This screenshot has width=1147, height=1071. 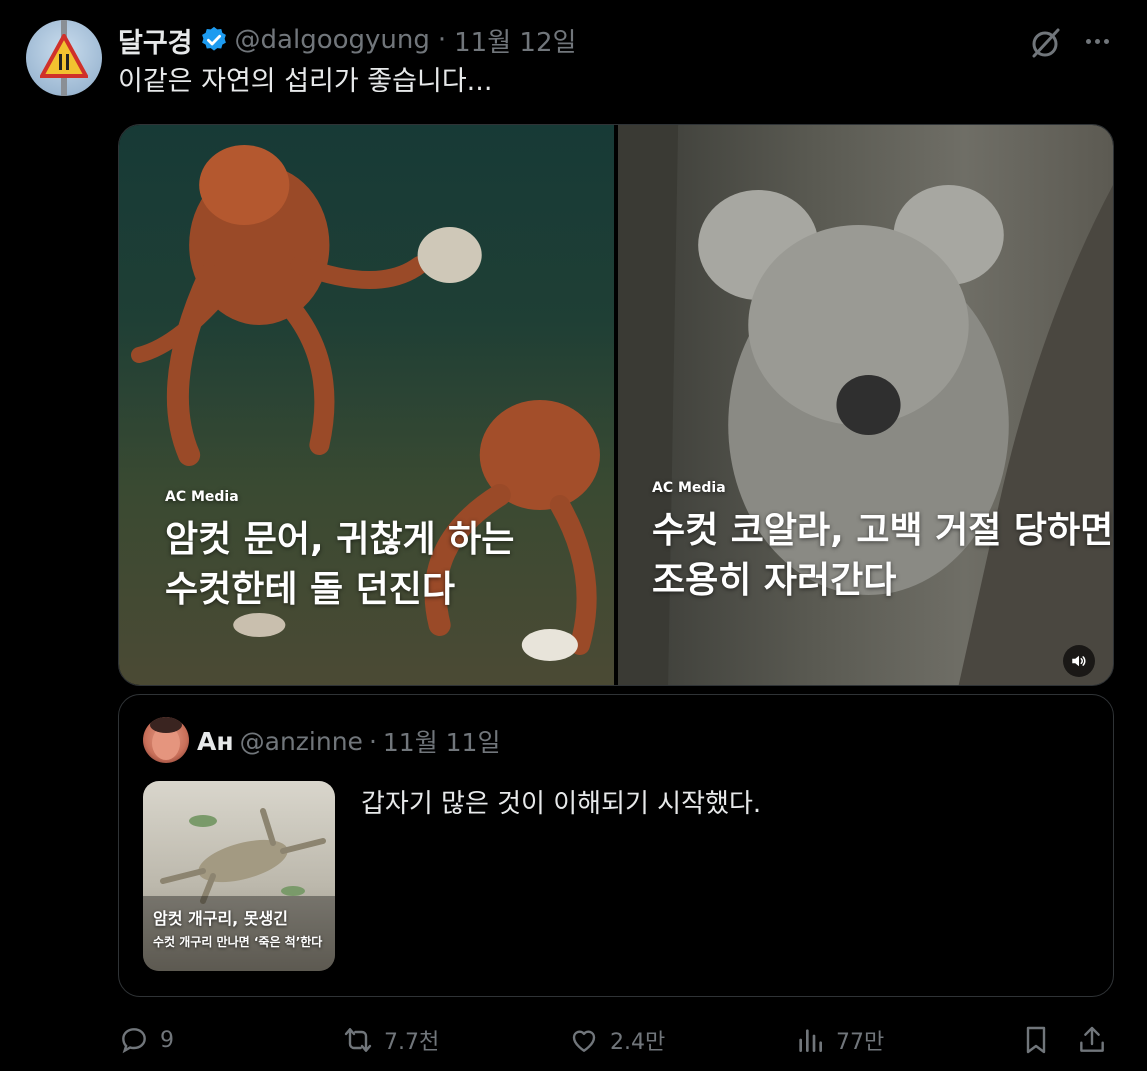 I want to click on caption-line: 조용히 자러간다, so click(x=774, y=580).